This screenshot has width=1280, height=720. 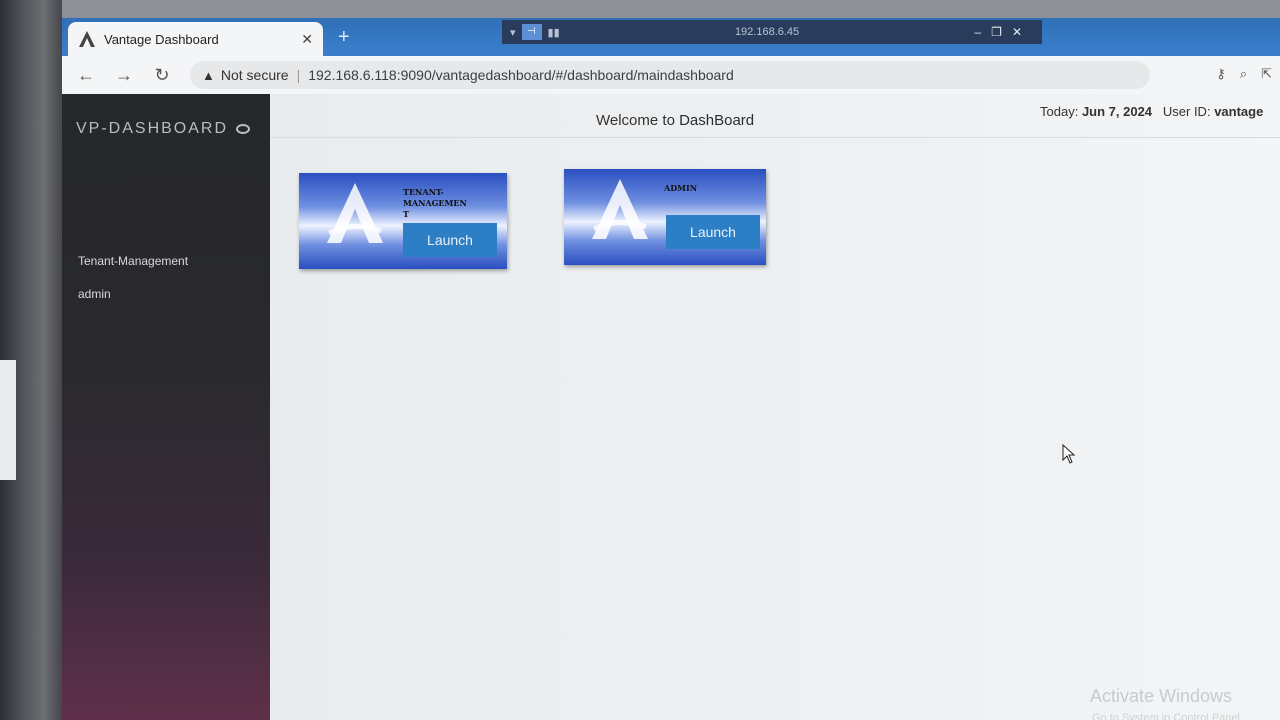 I want to click on date-user-info: Today: Jun 7, 2024 User ID: vantage, so click(x=1151, y=111).